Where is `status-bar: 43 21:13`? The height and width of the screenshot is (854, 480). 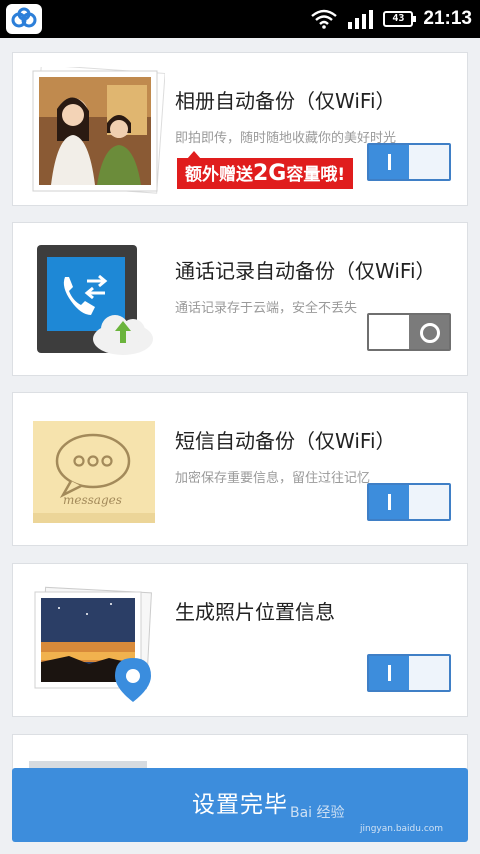
status-bar: 43 21:13 is located at coordinates (240, 19).